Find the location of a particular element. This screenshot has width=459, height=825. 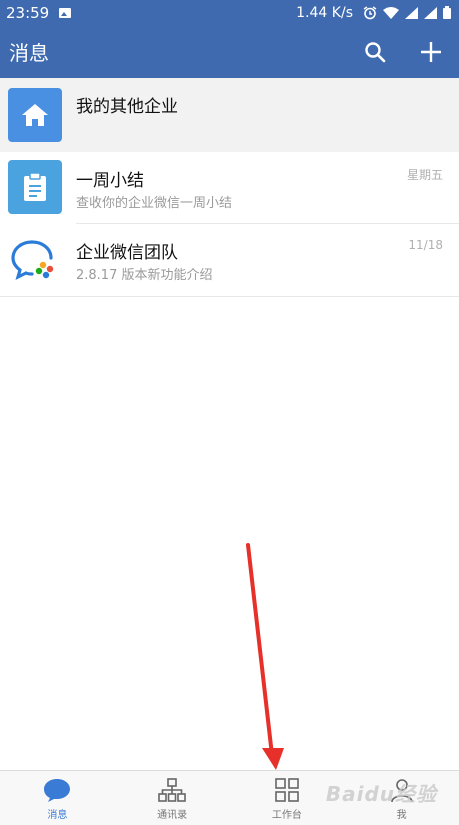

conversation-time: 11/18 is located at coordinates (425, 245).